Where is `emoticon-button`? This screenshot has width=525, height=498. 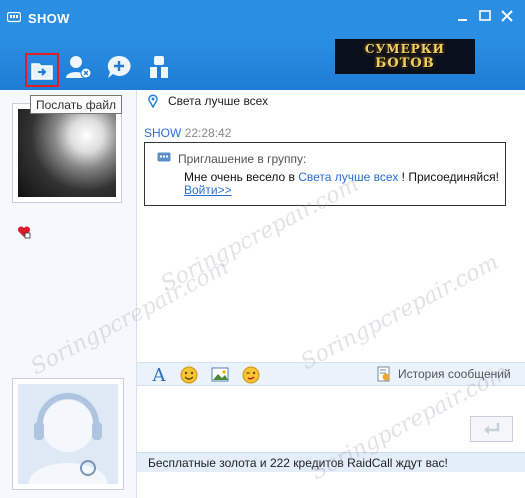
emoticon-button is located at coordinates (189, 375).